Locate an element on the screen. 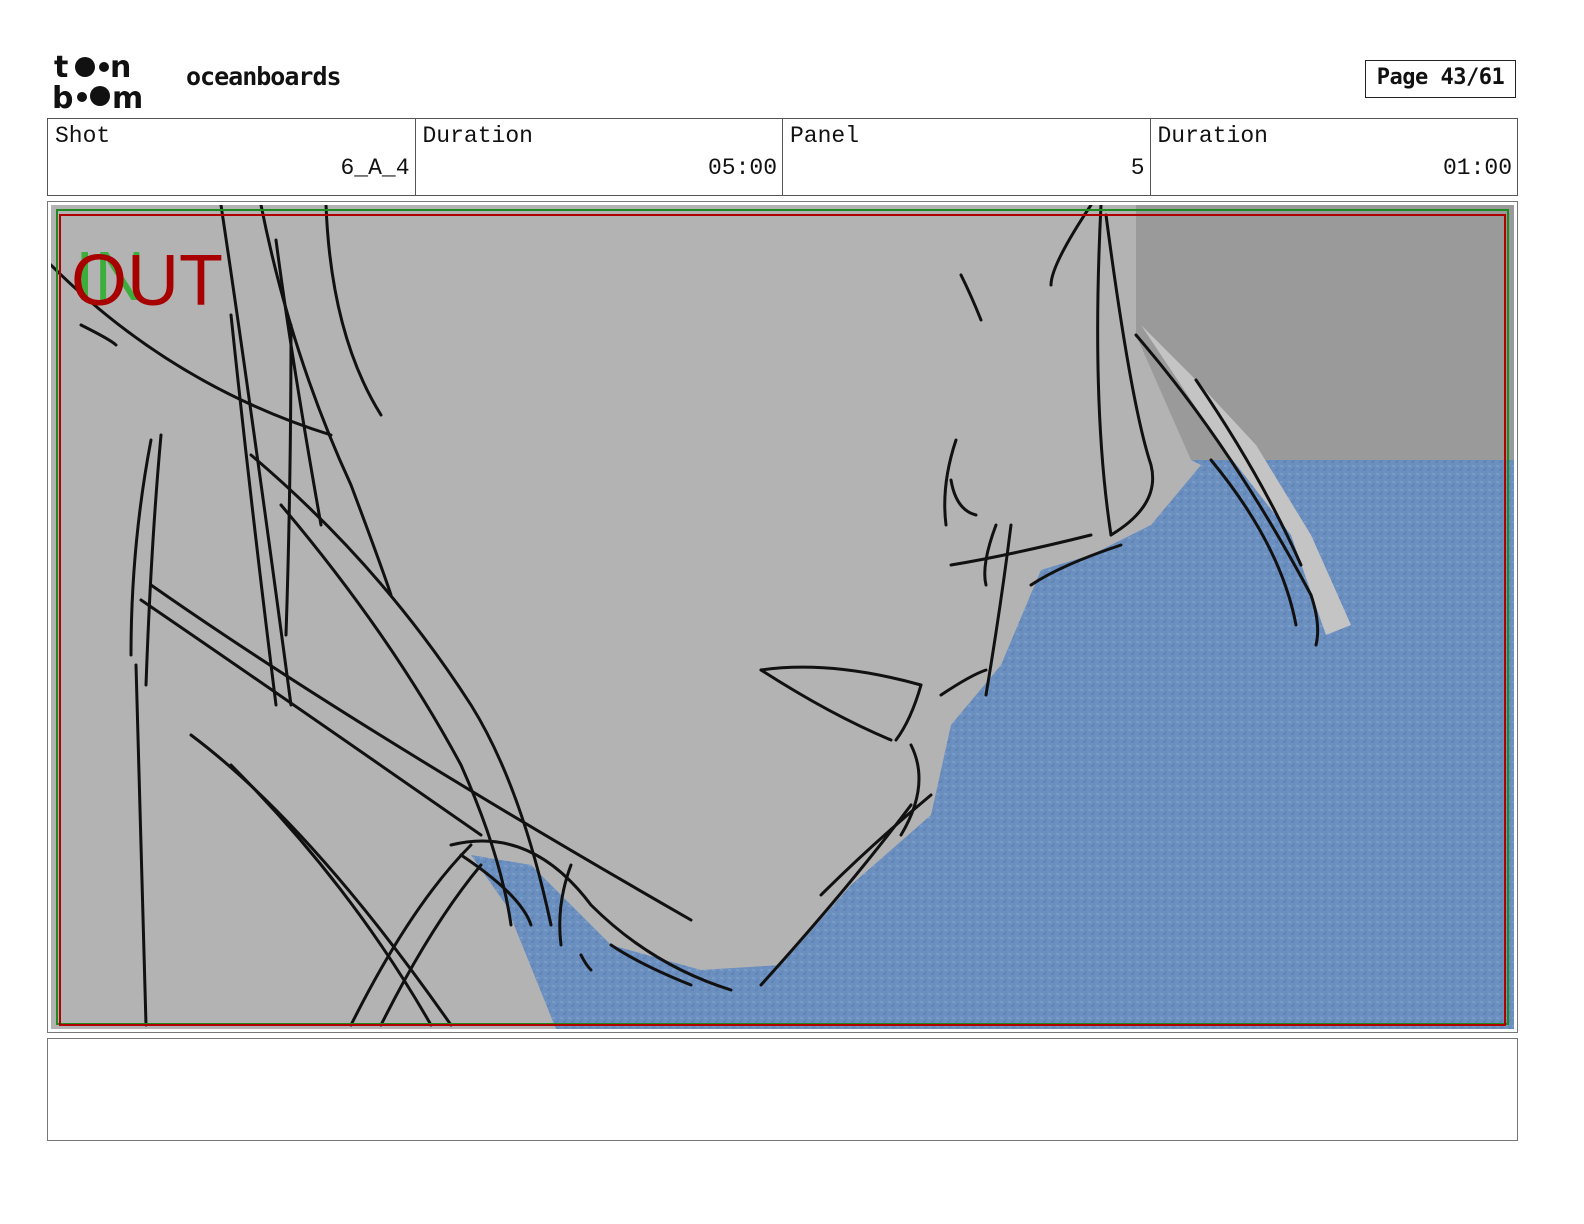  panel-duration-cell: Duration 01:00 is located at coordinates (1334, 157).